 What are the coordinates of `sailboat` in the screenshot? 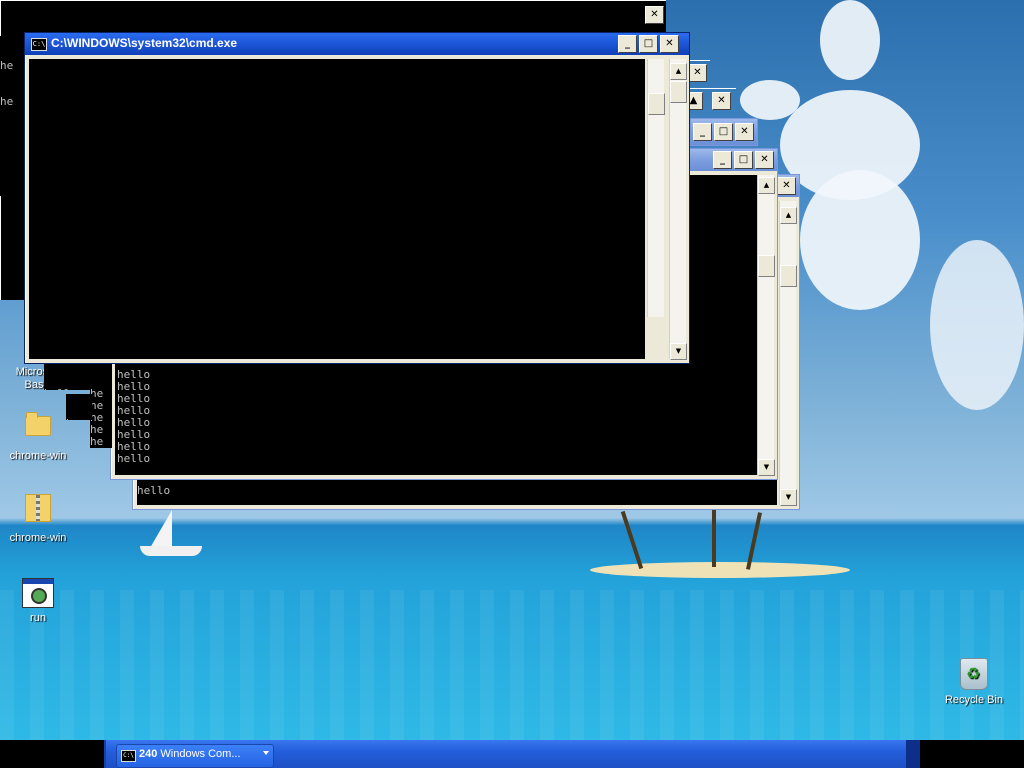 It's located at (161, 529).